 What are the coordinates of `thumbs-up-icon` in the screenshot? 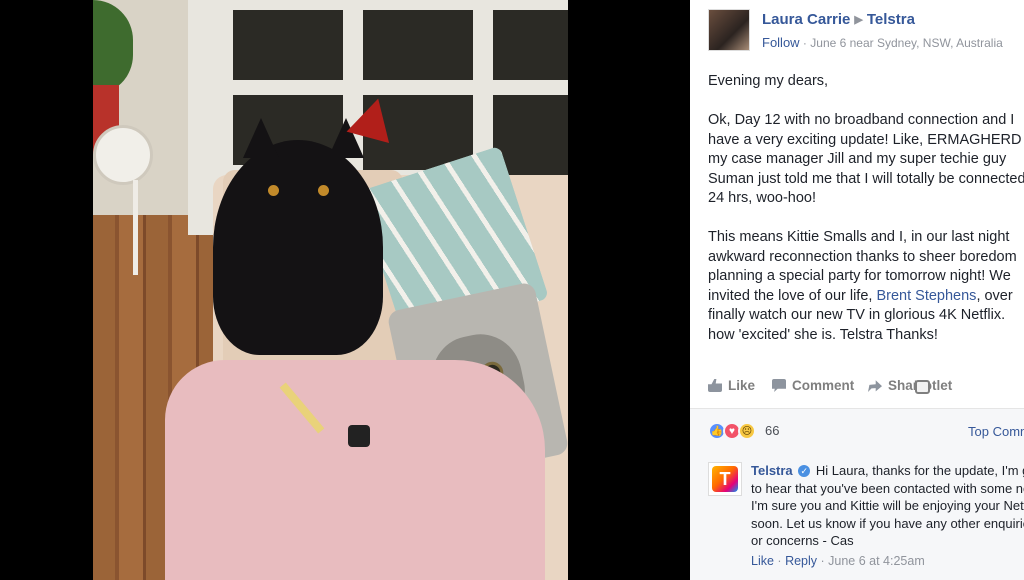 It's located at (715, 385).